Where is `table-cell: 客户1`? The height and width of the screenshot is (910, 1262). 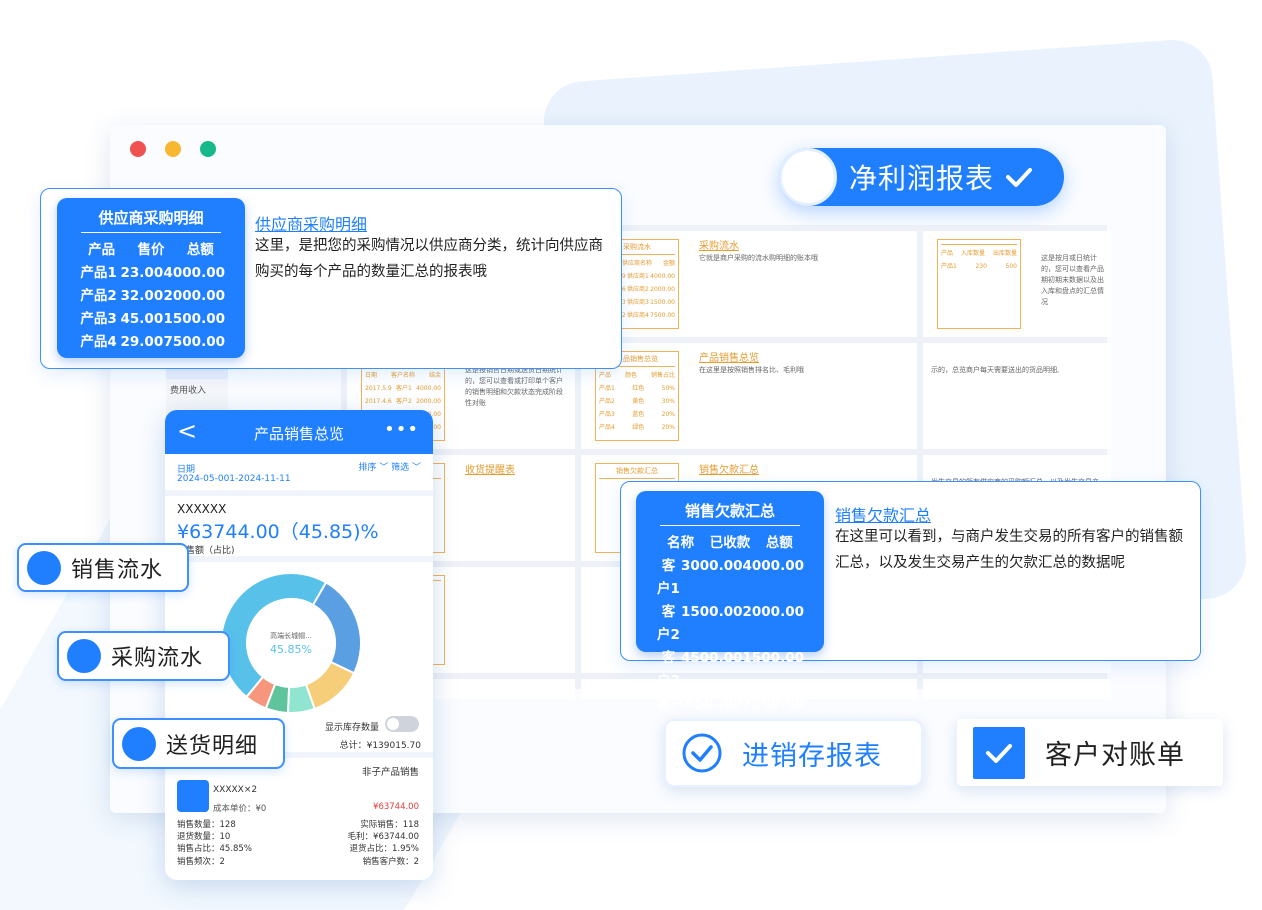 table-cell: 客户1 is located at coordinates (668, 577).